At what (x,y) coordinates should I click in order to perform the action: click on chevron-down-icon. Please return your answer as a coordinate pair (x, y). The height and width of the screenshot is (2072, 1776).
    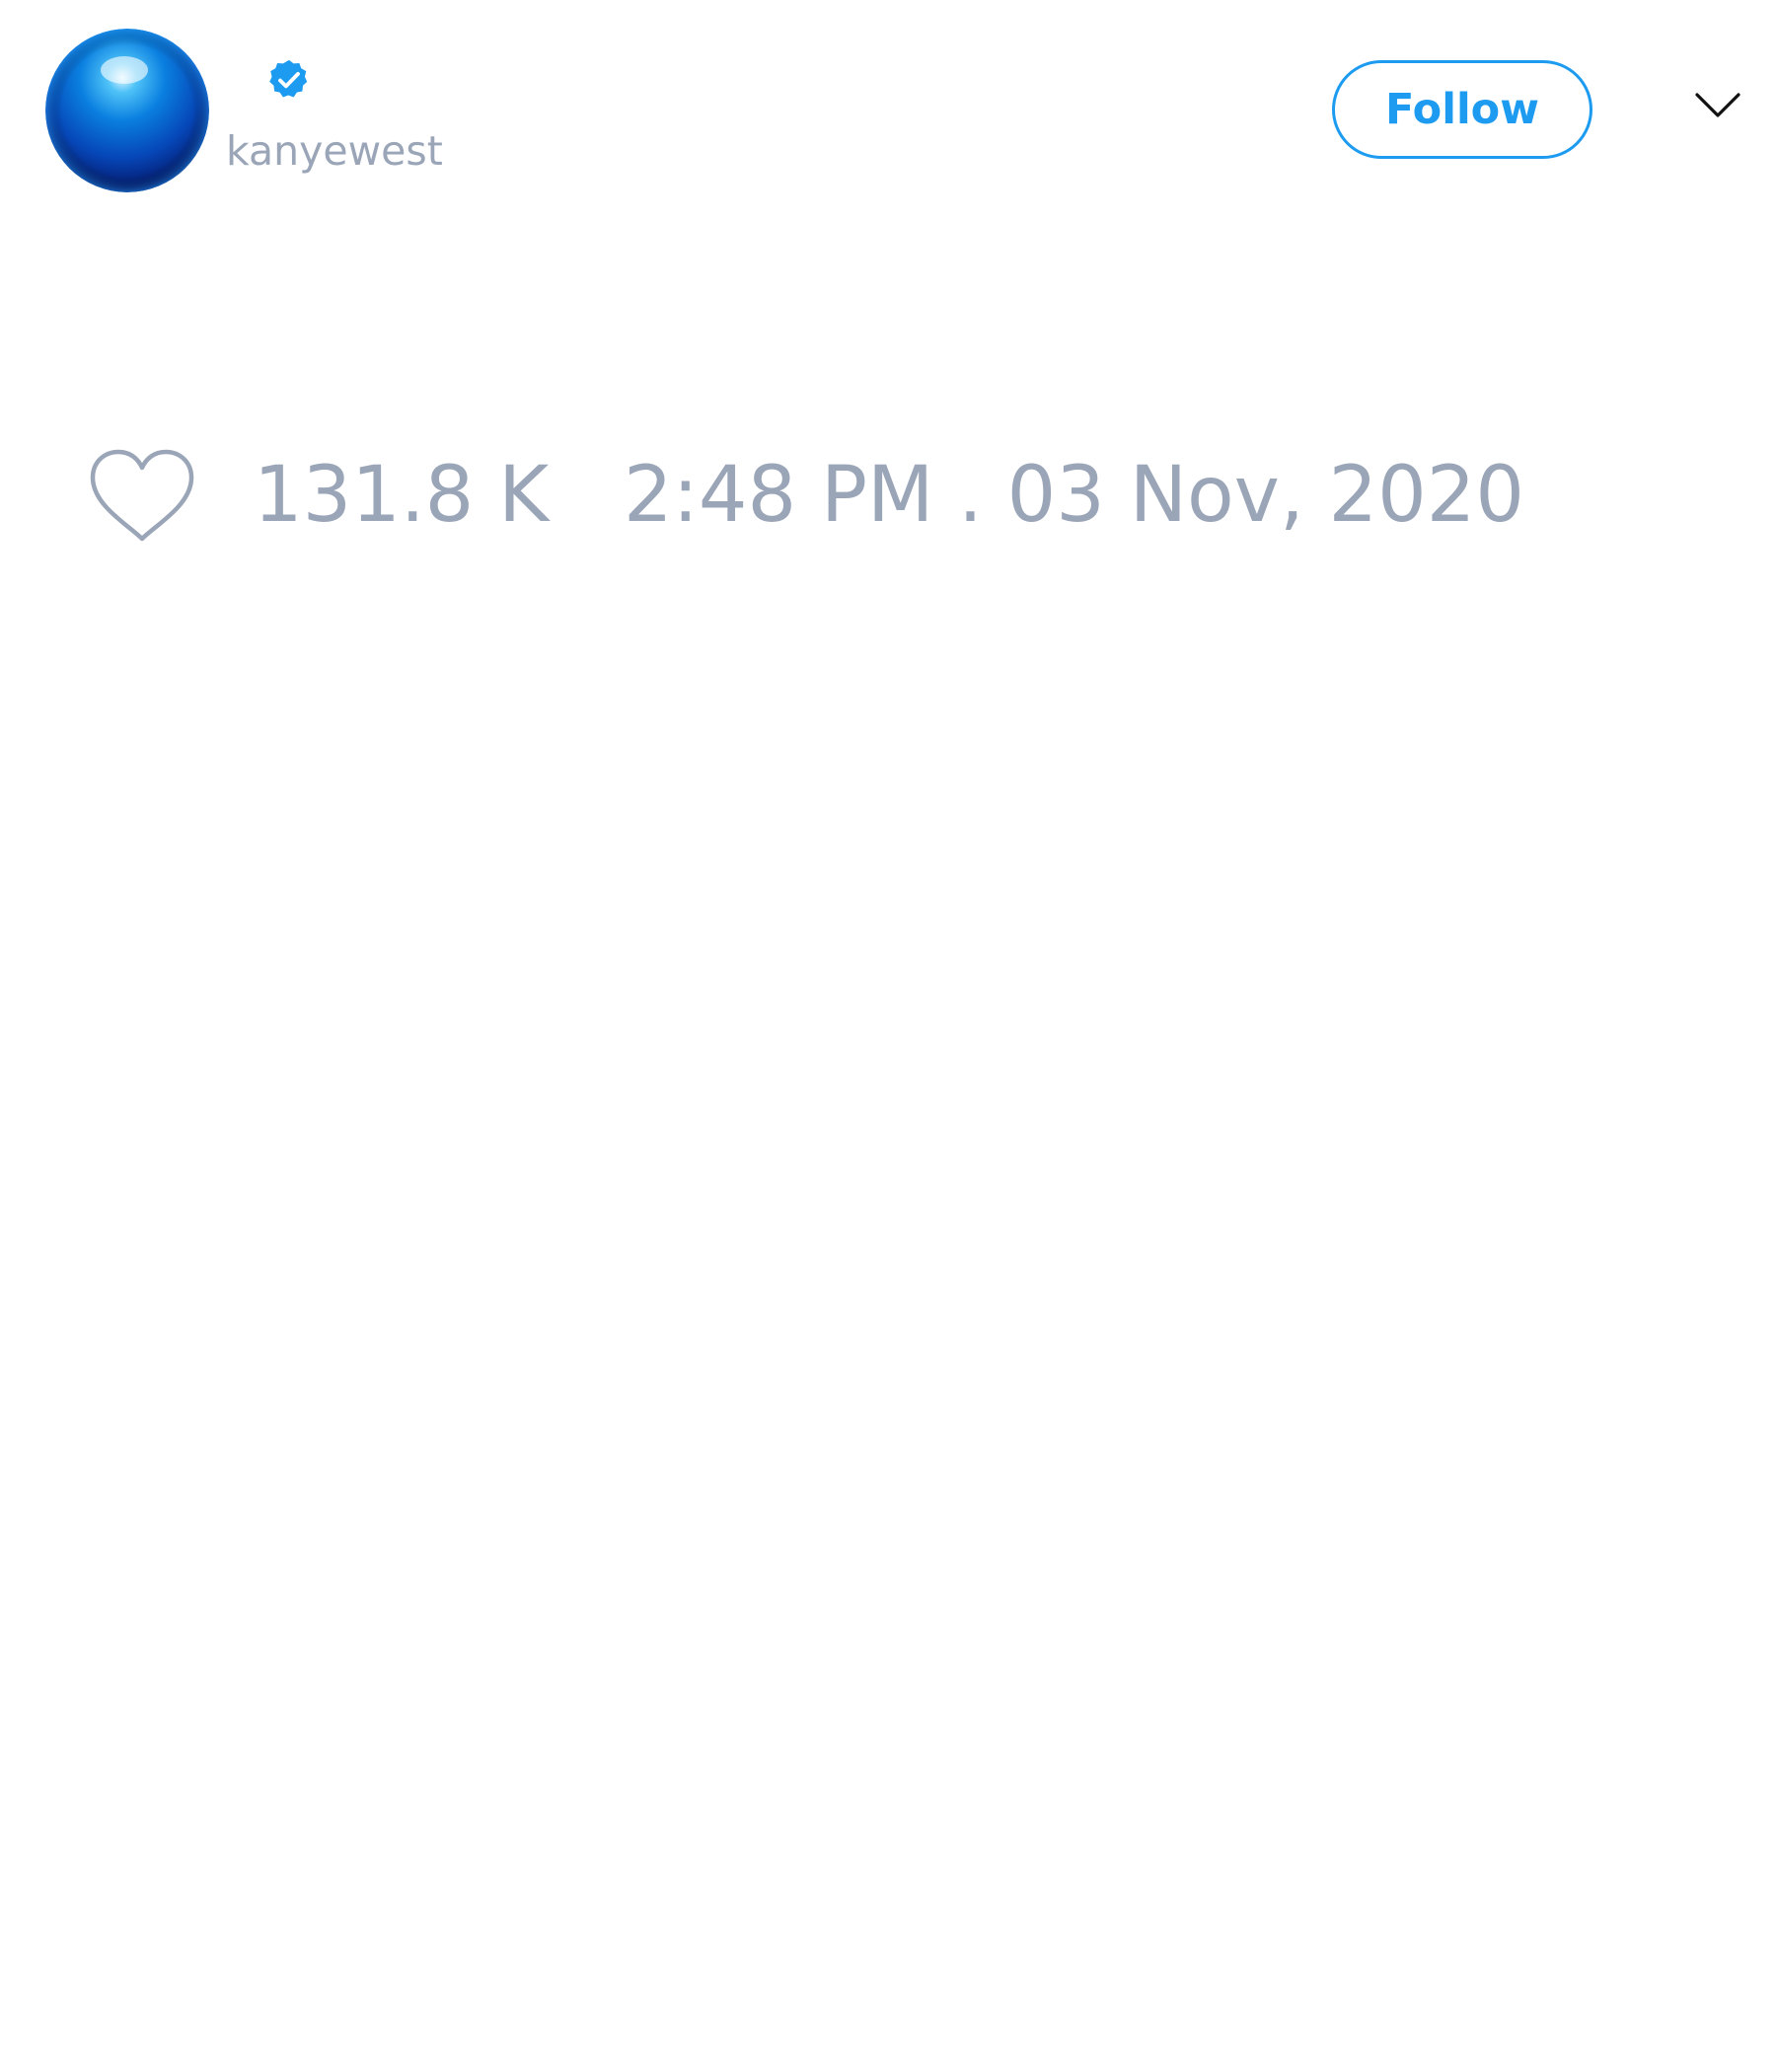
    Looking at the image, I should click on (1718, 106).